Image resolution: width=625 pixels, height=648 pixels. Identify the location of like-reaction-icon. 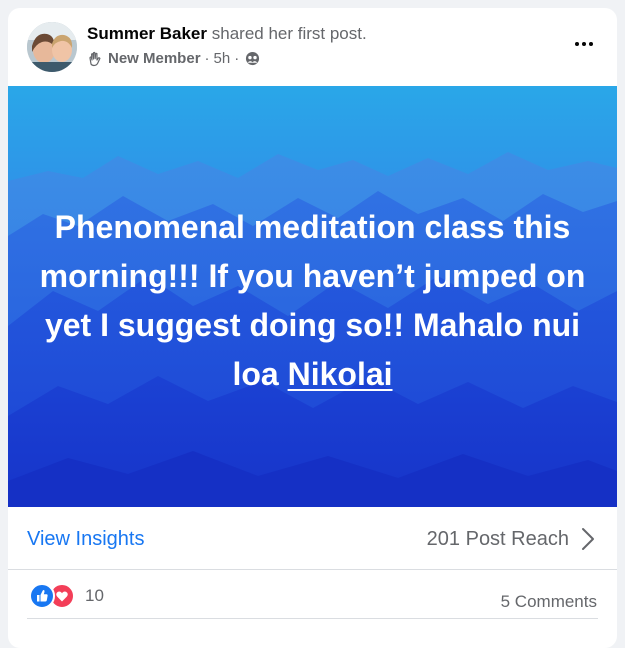
(42, 596).